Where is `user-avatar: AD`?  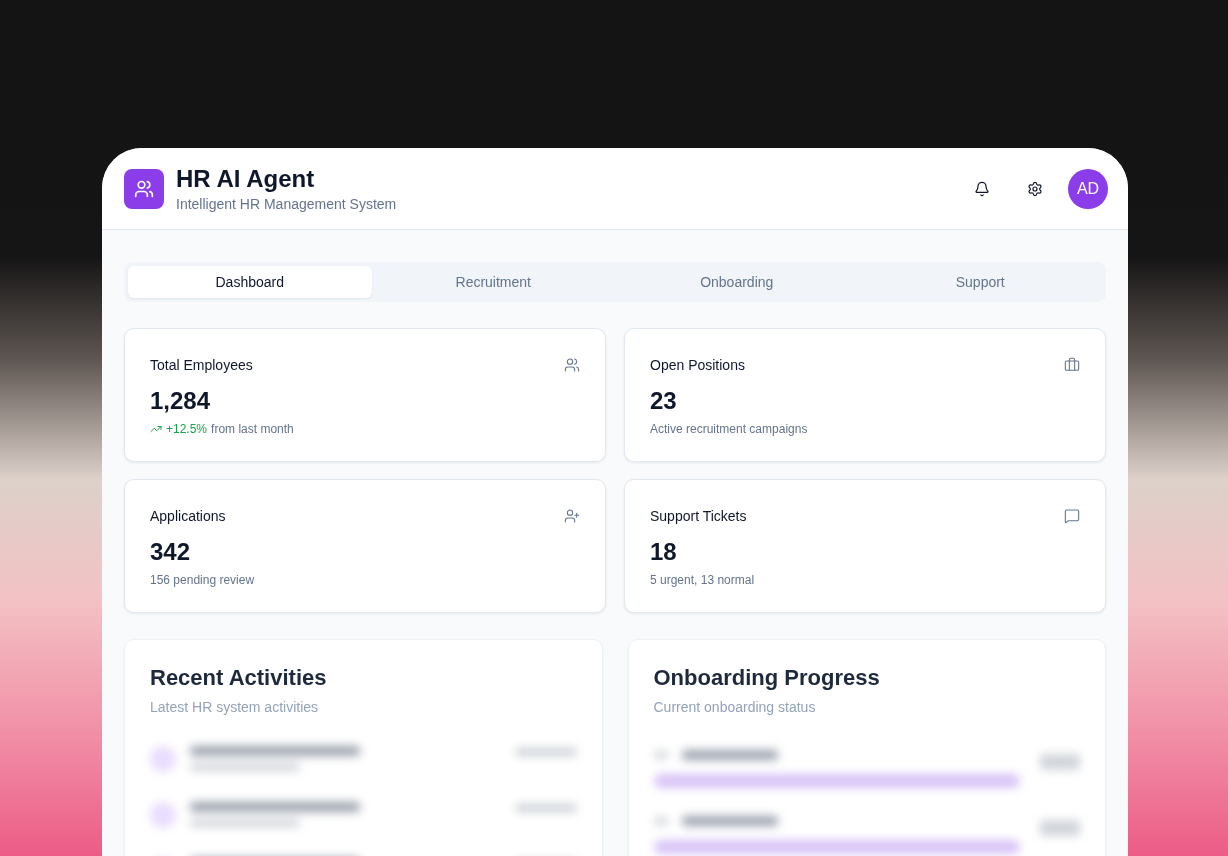 user-avatar: AD is located at coordinates (1088, 188).